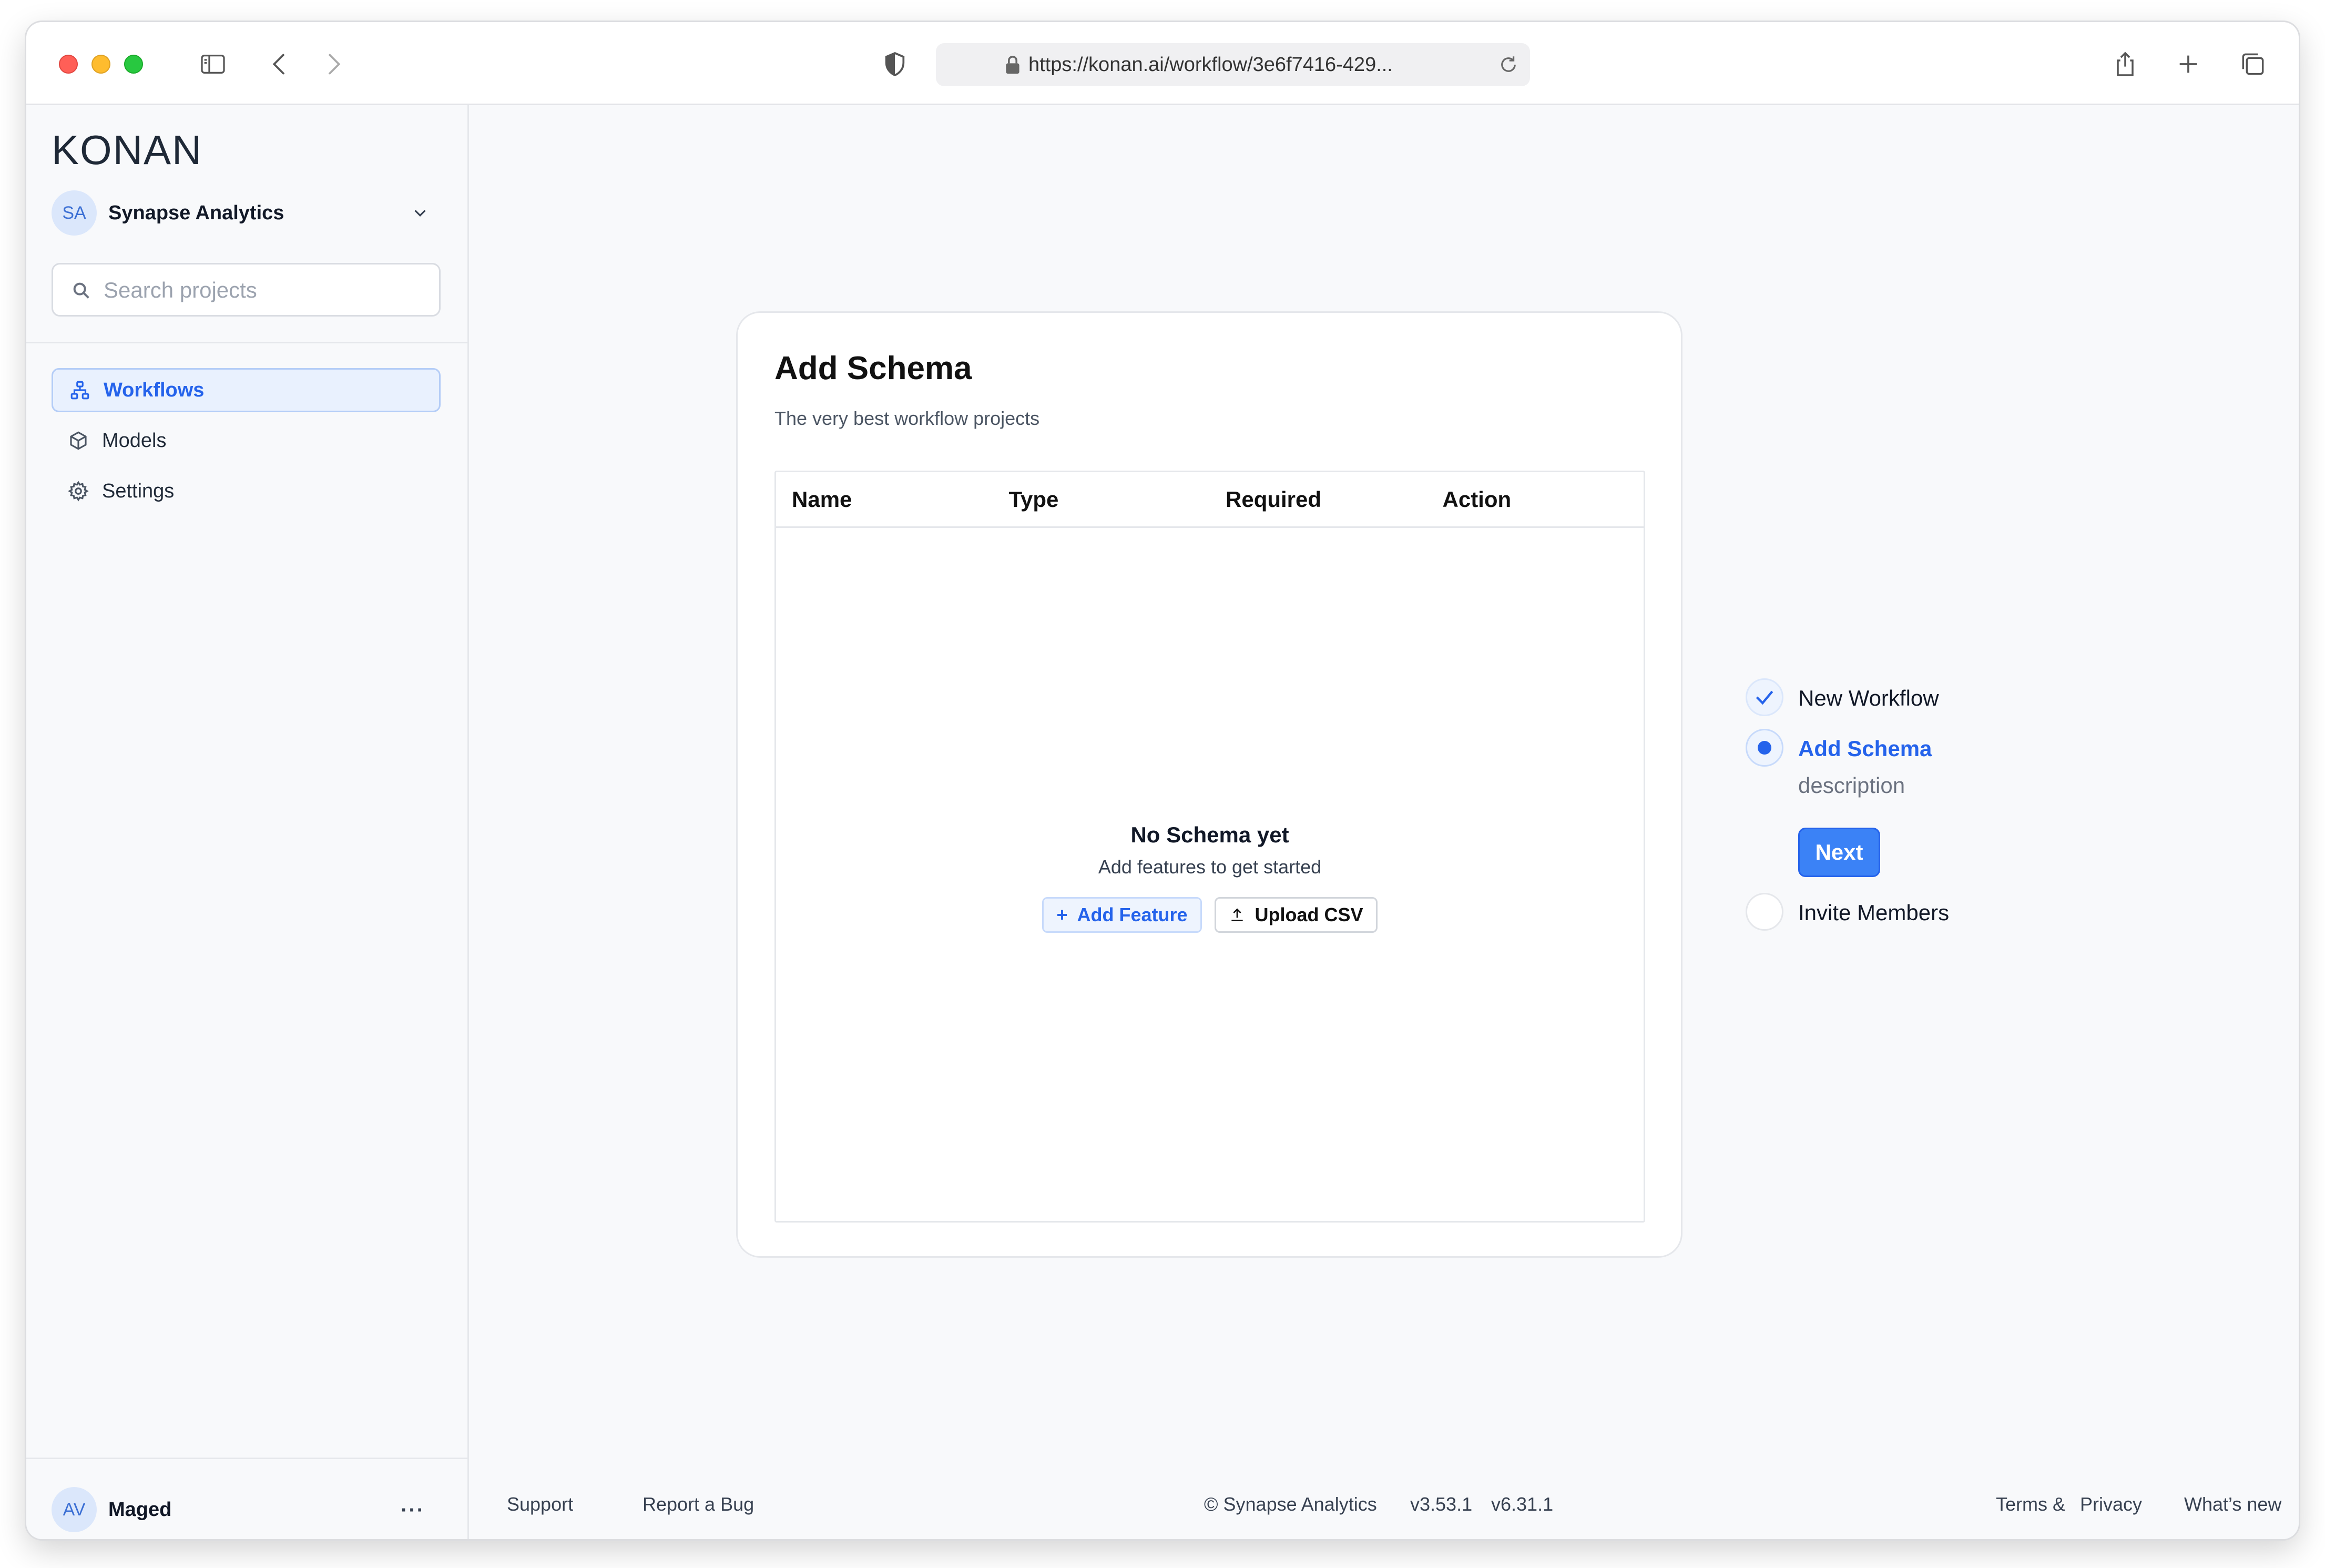 The image size is (2325, 1568). I want to click on empty-state-title: No Schema yet, so click(1209, 834).